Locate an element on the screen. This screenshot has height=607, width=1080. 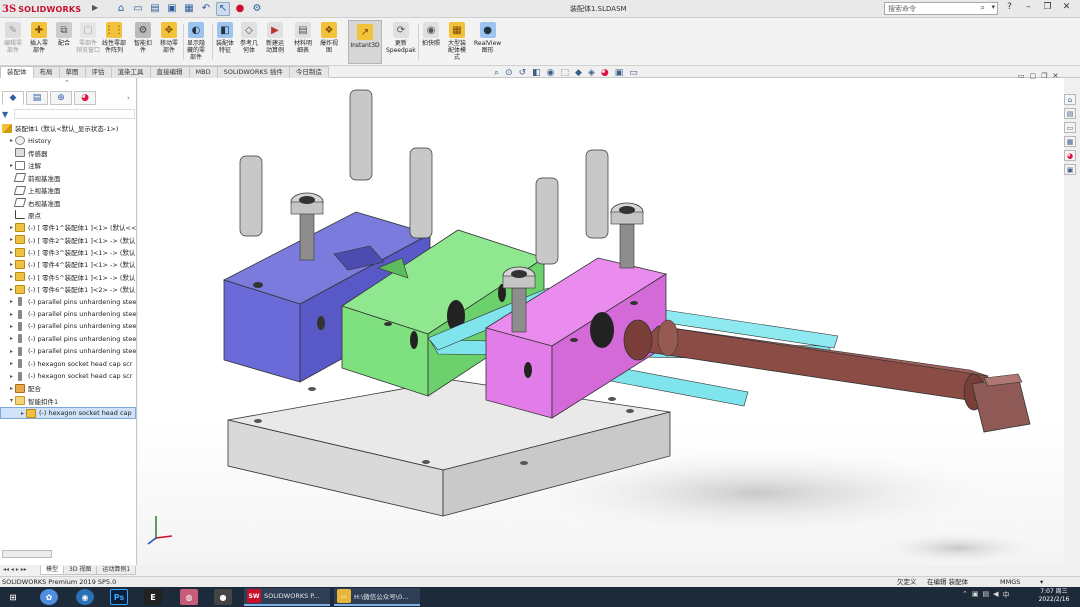
tab-evaluate: 评估 is located at coordinates (98, 72).